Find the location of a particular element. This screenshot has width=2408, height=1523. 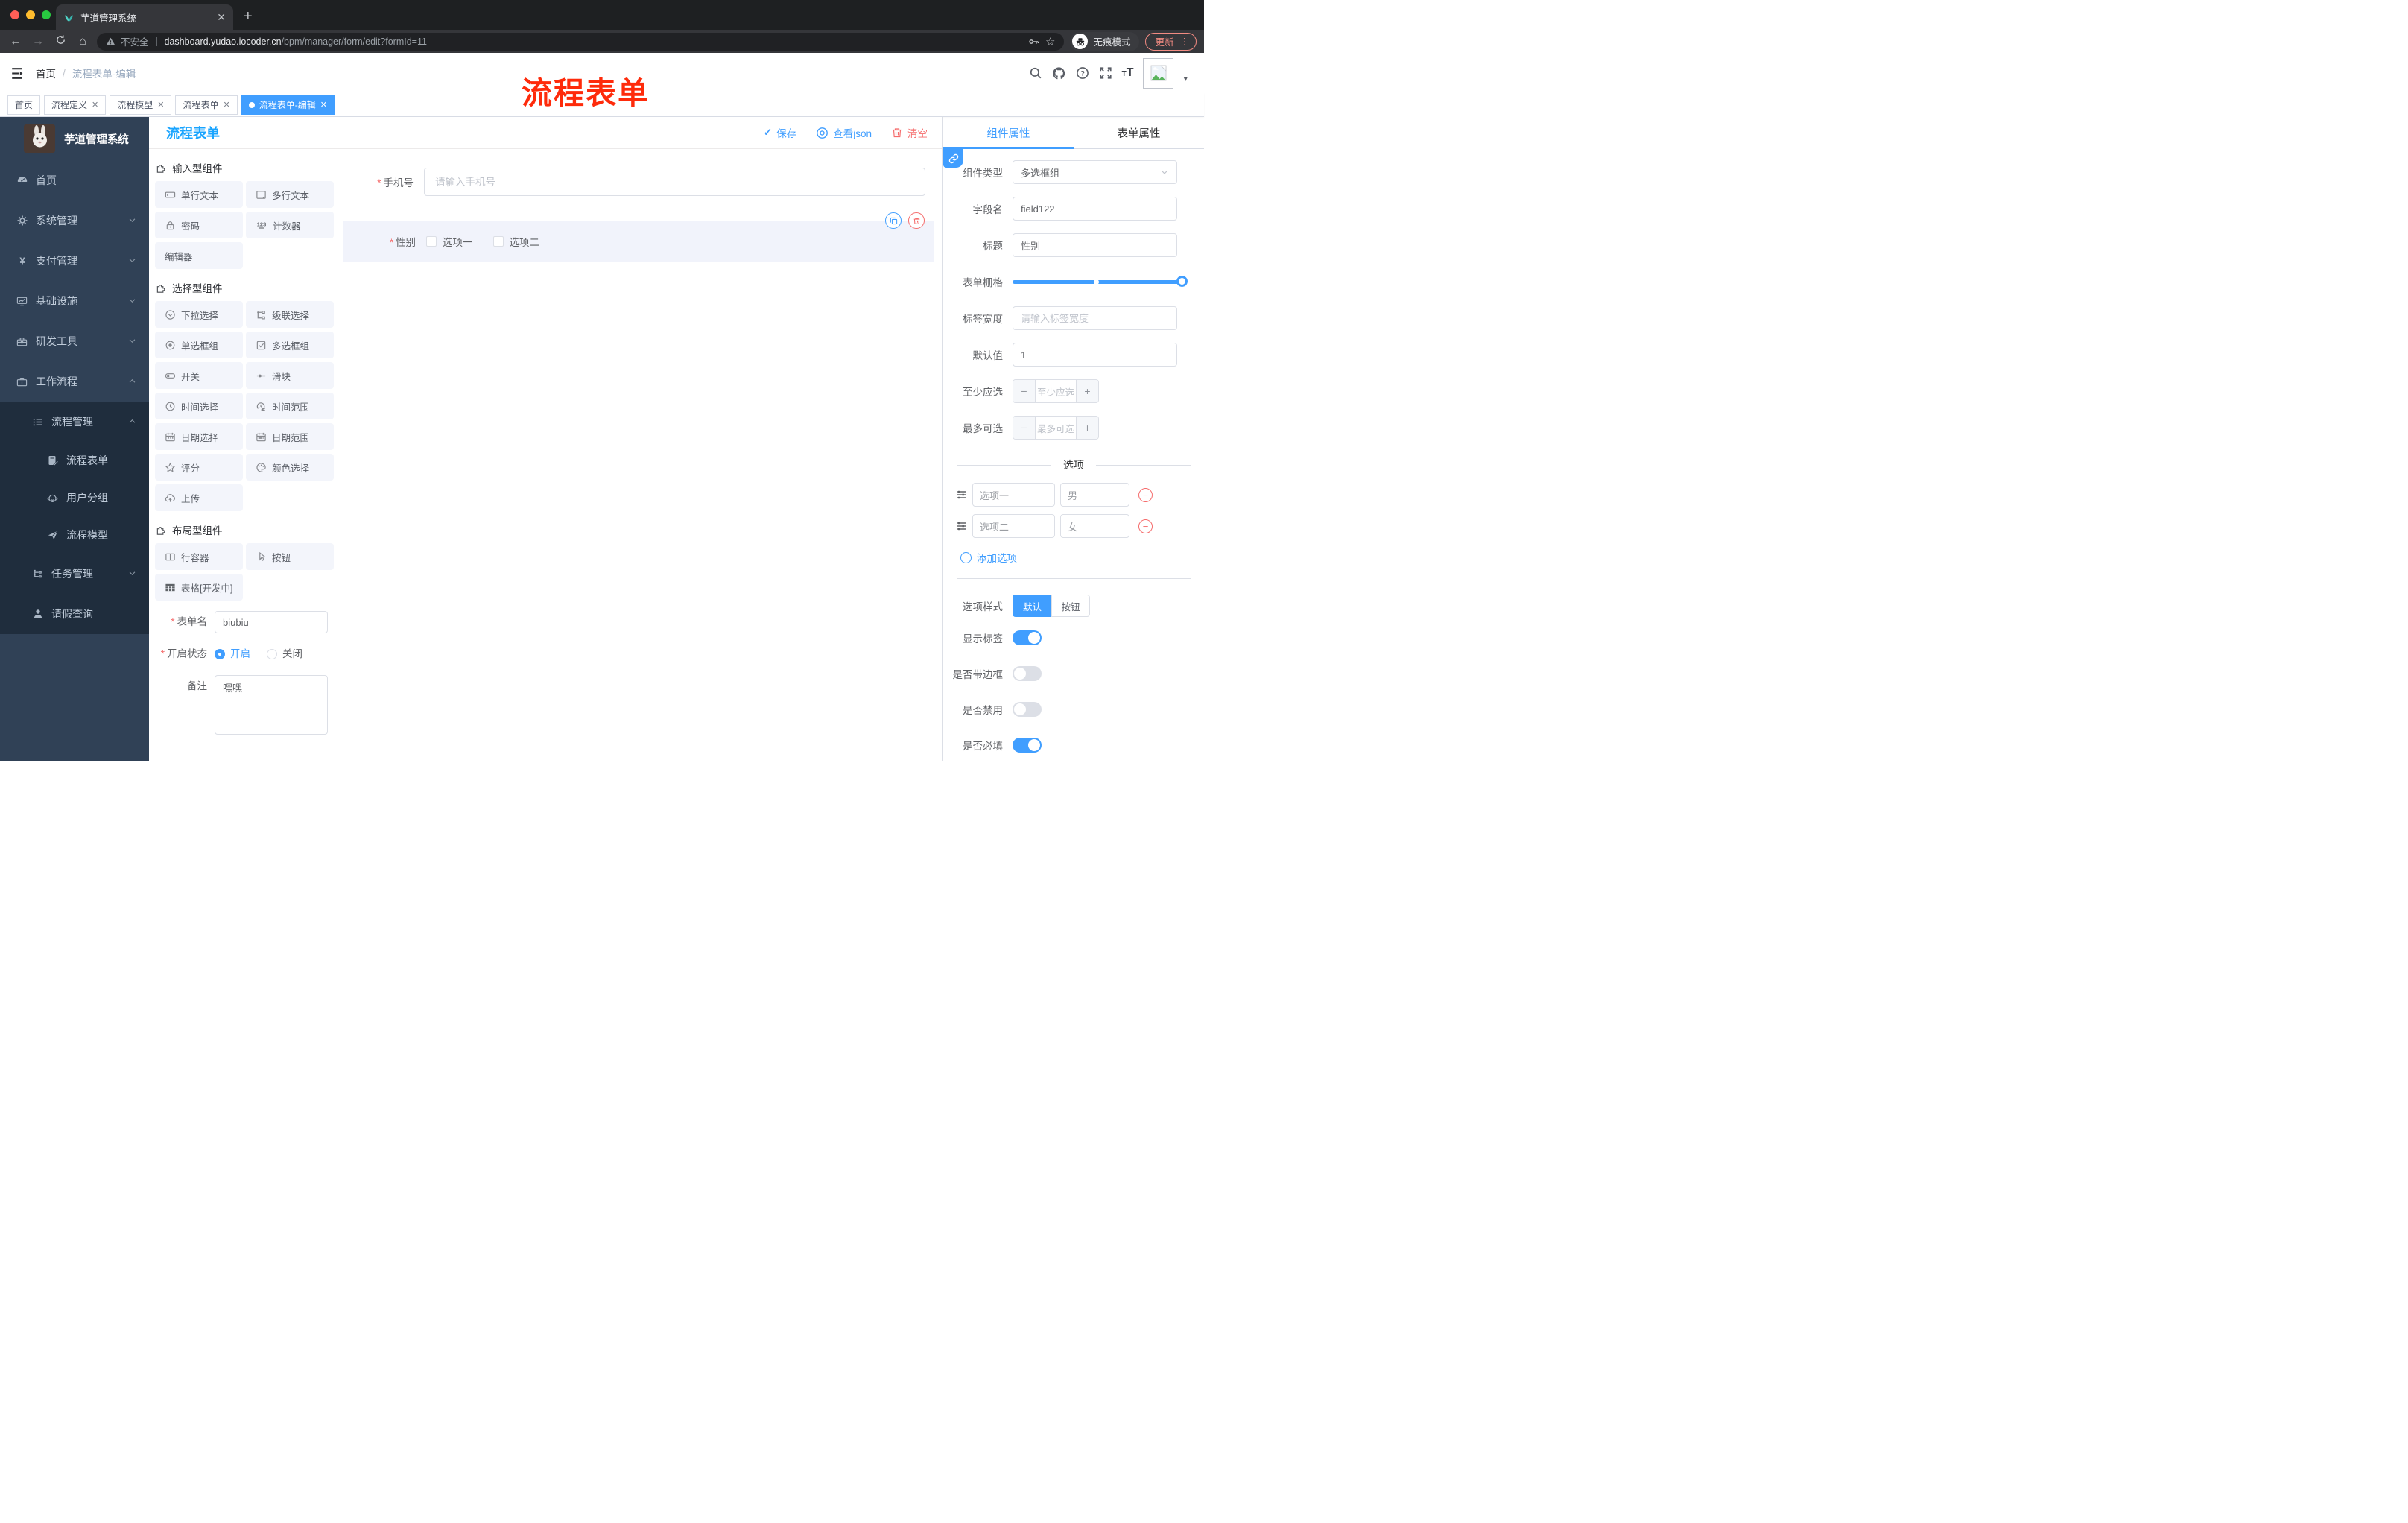

sidebar-item-流程模型: 流程模型 is located at coordinates (74, 535).